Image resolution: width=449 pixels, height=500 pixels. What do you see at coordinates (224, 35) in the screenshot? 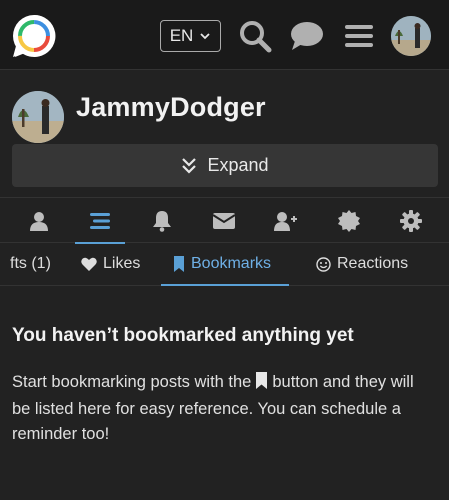
I see `top-header: EN` at bounding box center [224, 35].